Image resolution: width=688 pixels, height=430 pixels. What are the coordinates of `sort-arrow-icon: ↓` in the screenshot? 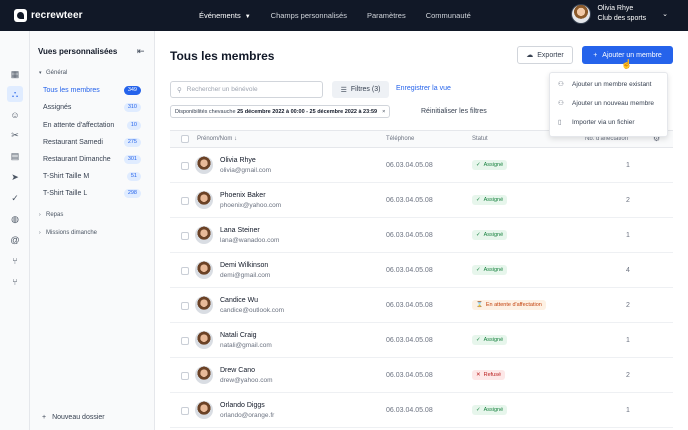 It's located at (236, 139).